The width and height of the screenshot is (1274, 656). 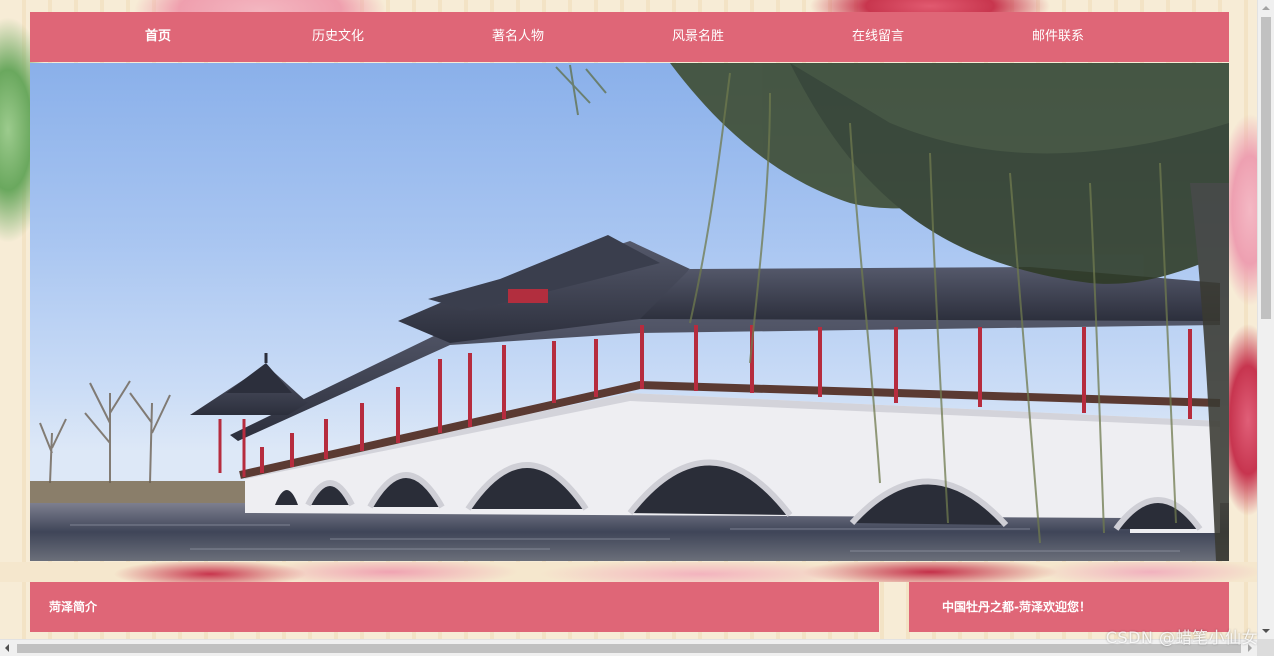 I want to click on csdn-watermark: CSDN @蜡笔小仙女, so click(x=1181, y=637).